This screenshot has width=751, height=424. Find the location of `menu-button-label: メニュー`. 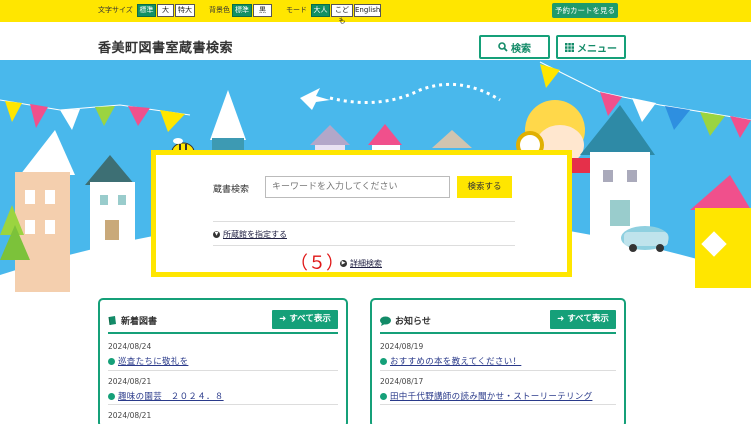

menu-button-label: メニュー is located at coordinates (597, 49).